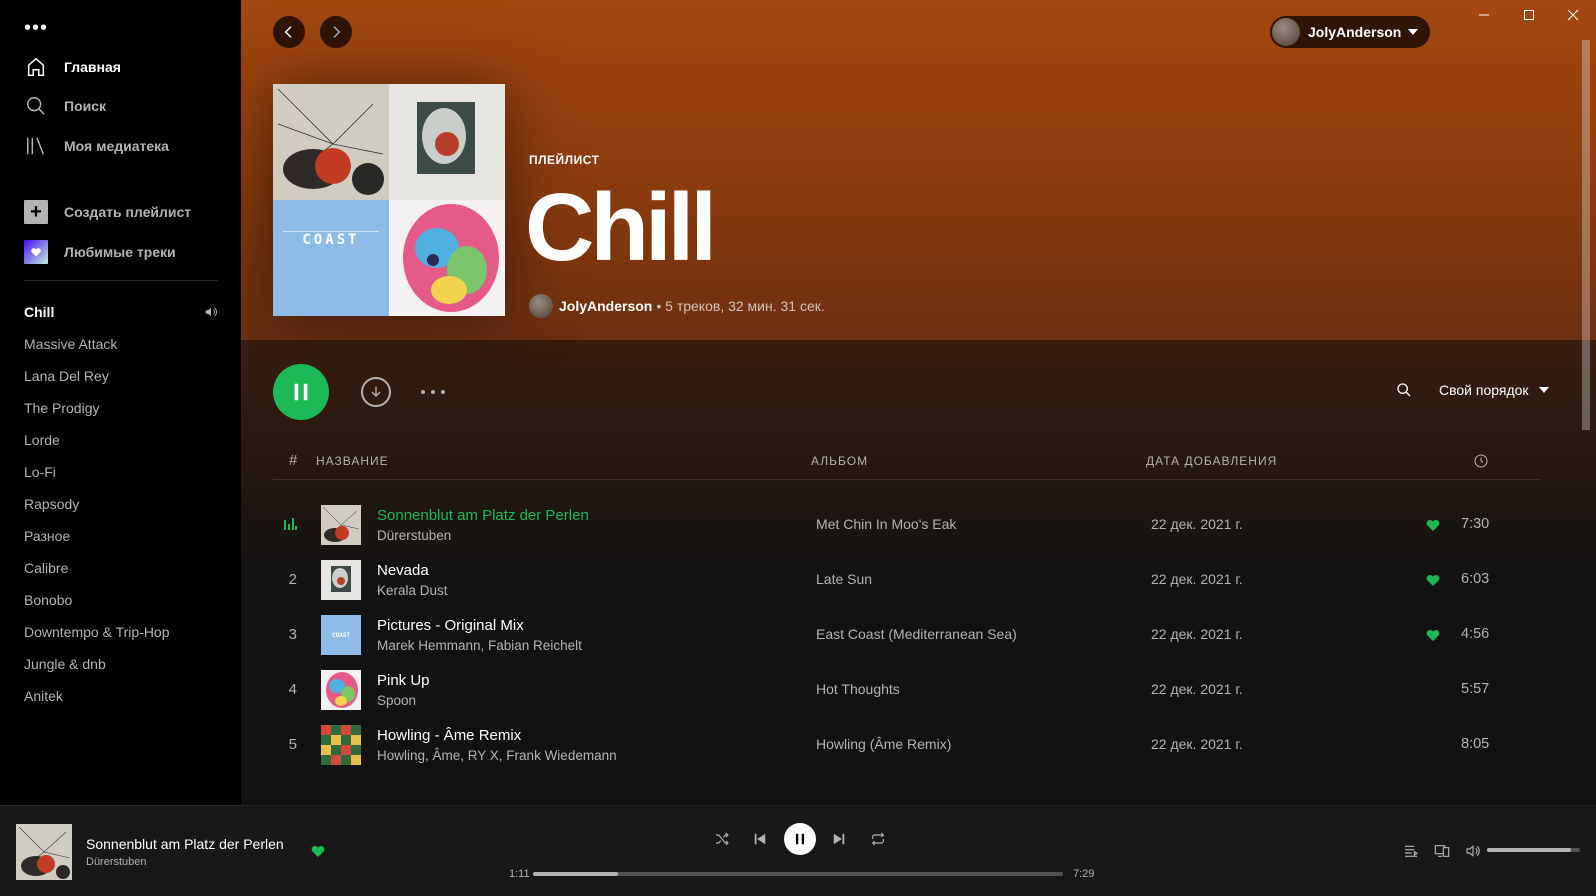 This screenshot has width=1596, height=896. I want to click on create-playlist-button: + Создать плейлист, so click(107, 212).